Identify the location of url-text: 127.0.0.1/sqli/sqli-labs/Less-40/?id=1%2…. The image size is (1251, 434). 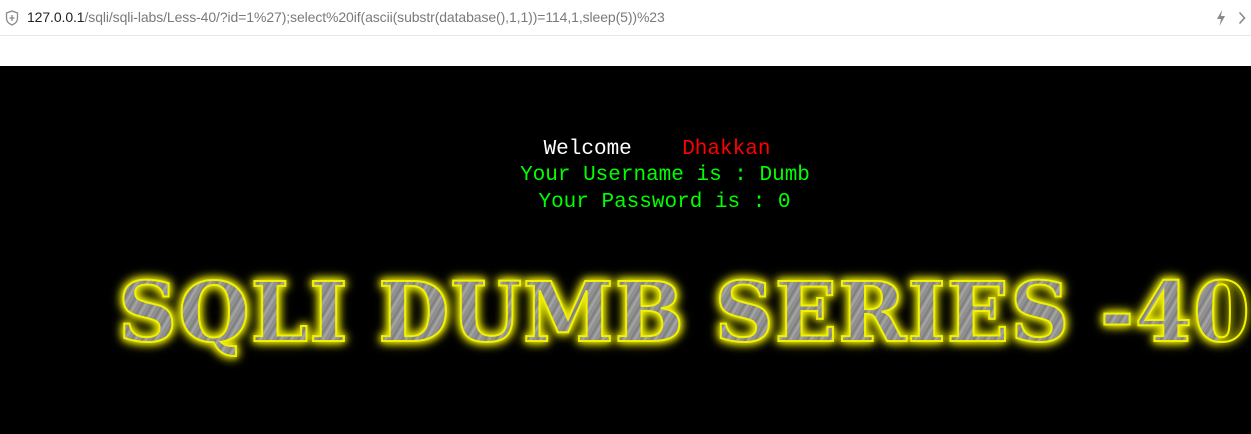
(346, 17).